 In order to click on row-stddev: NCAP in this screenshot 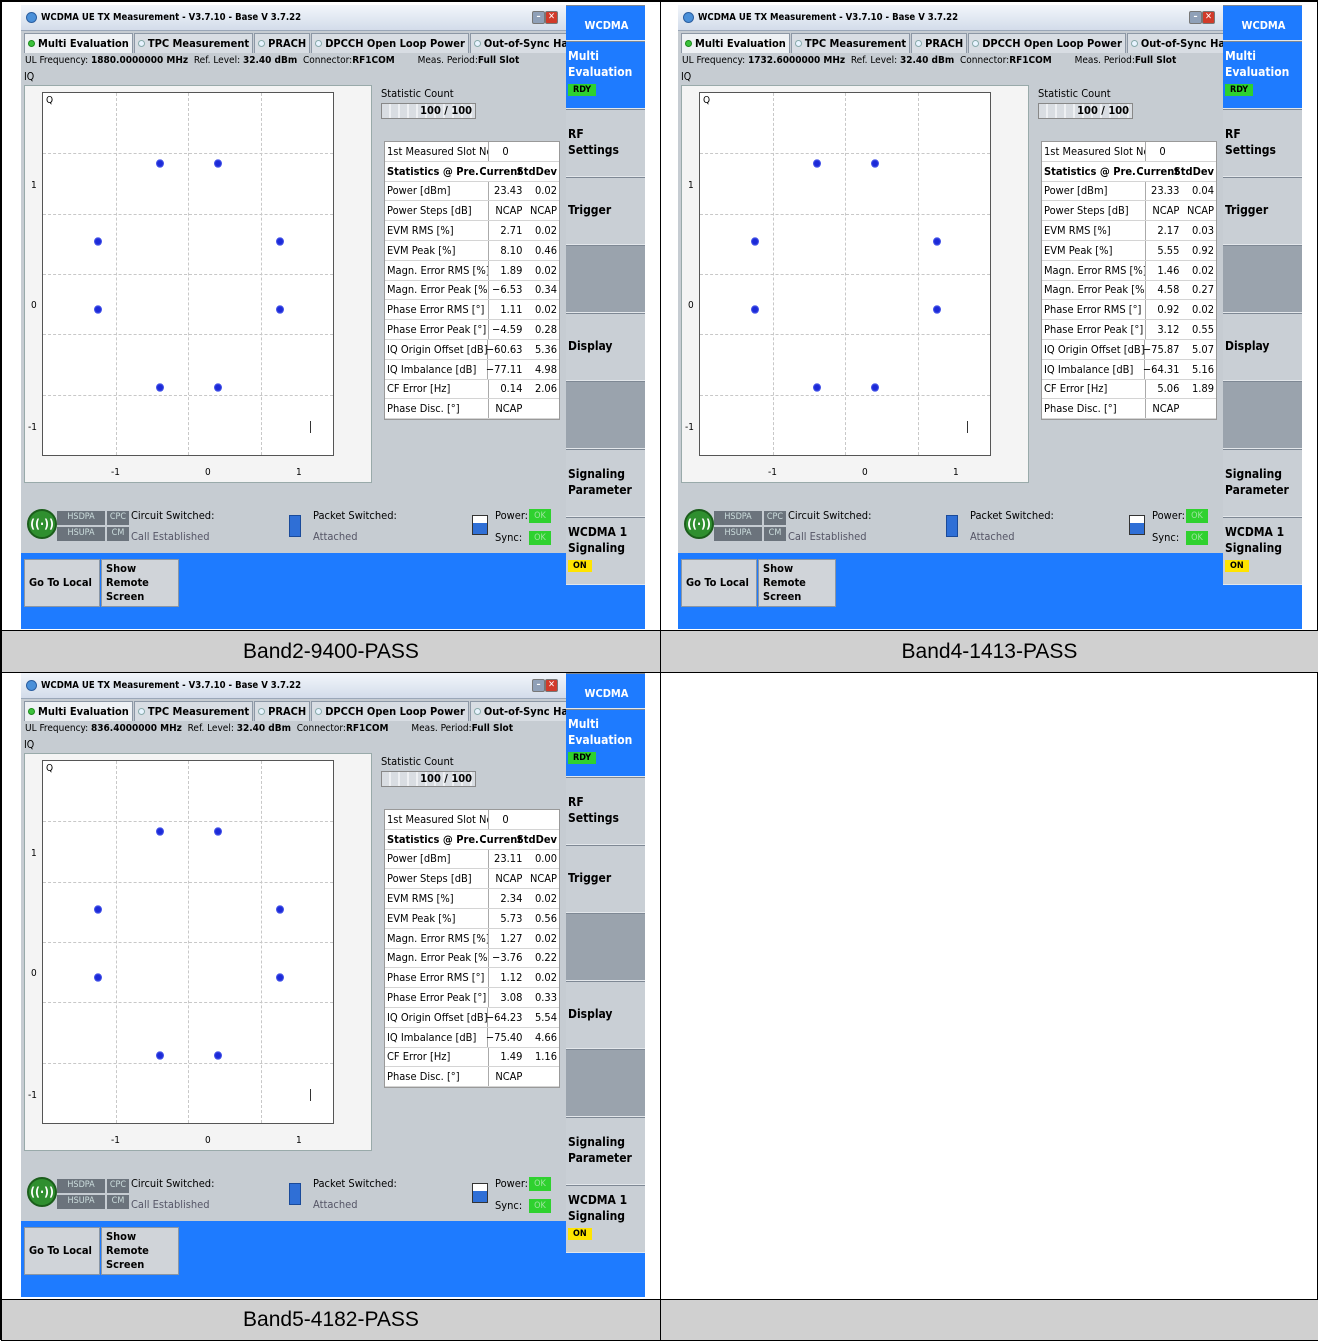, I will do `click(1200, 211)`.